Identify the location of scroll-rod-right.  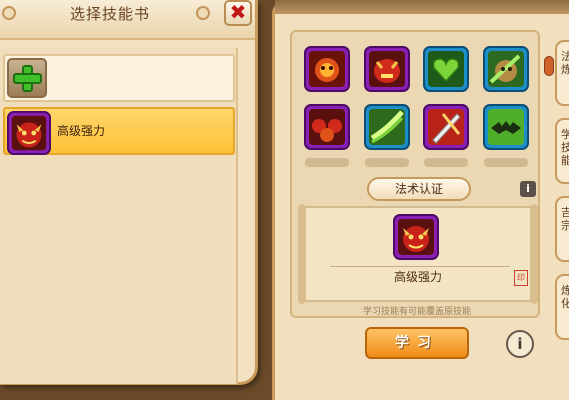
(534, 254).